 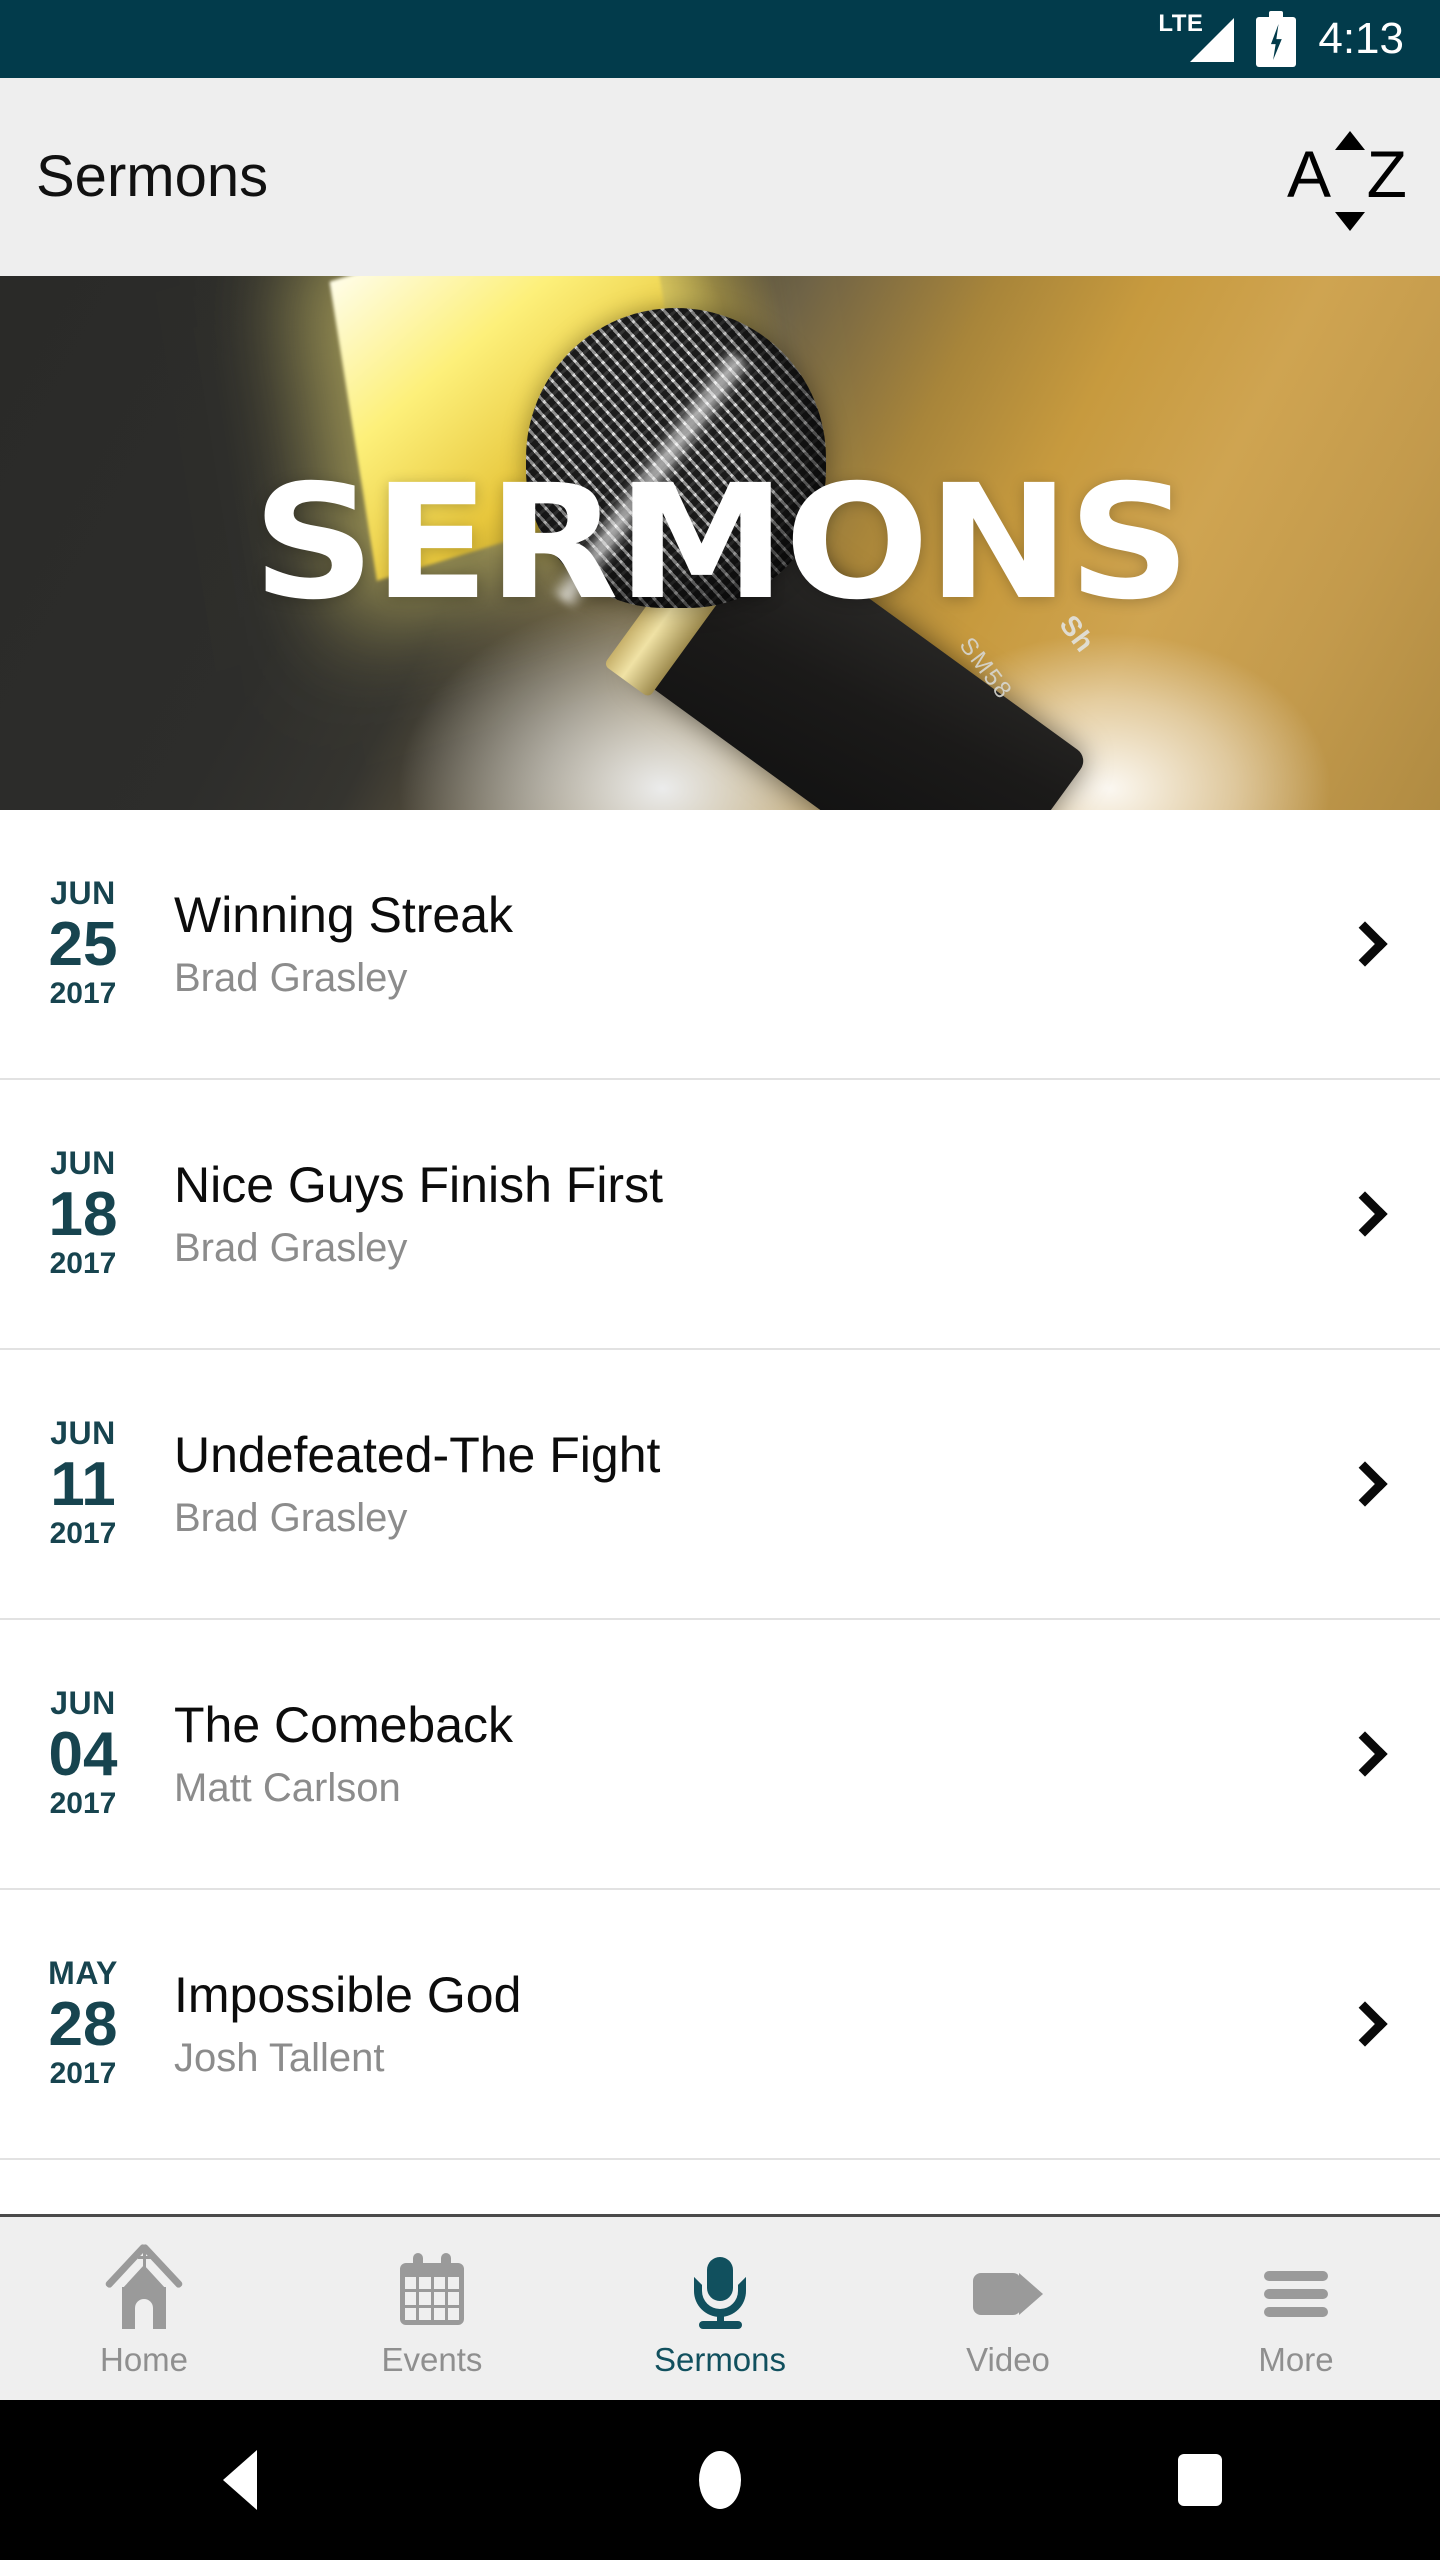 What do you see at coordinates (732, 944) in the screenshot?
I see `sermon-info: Winning Streak Brad Grasley` at bounding box center [732, 944].